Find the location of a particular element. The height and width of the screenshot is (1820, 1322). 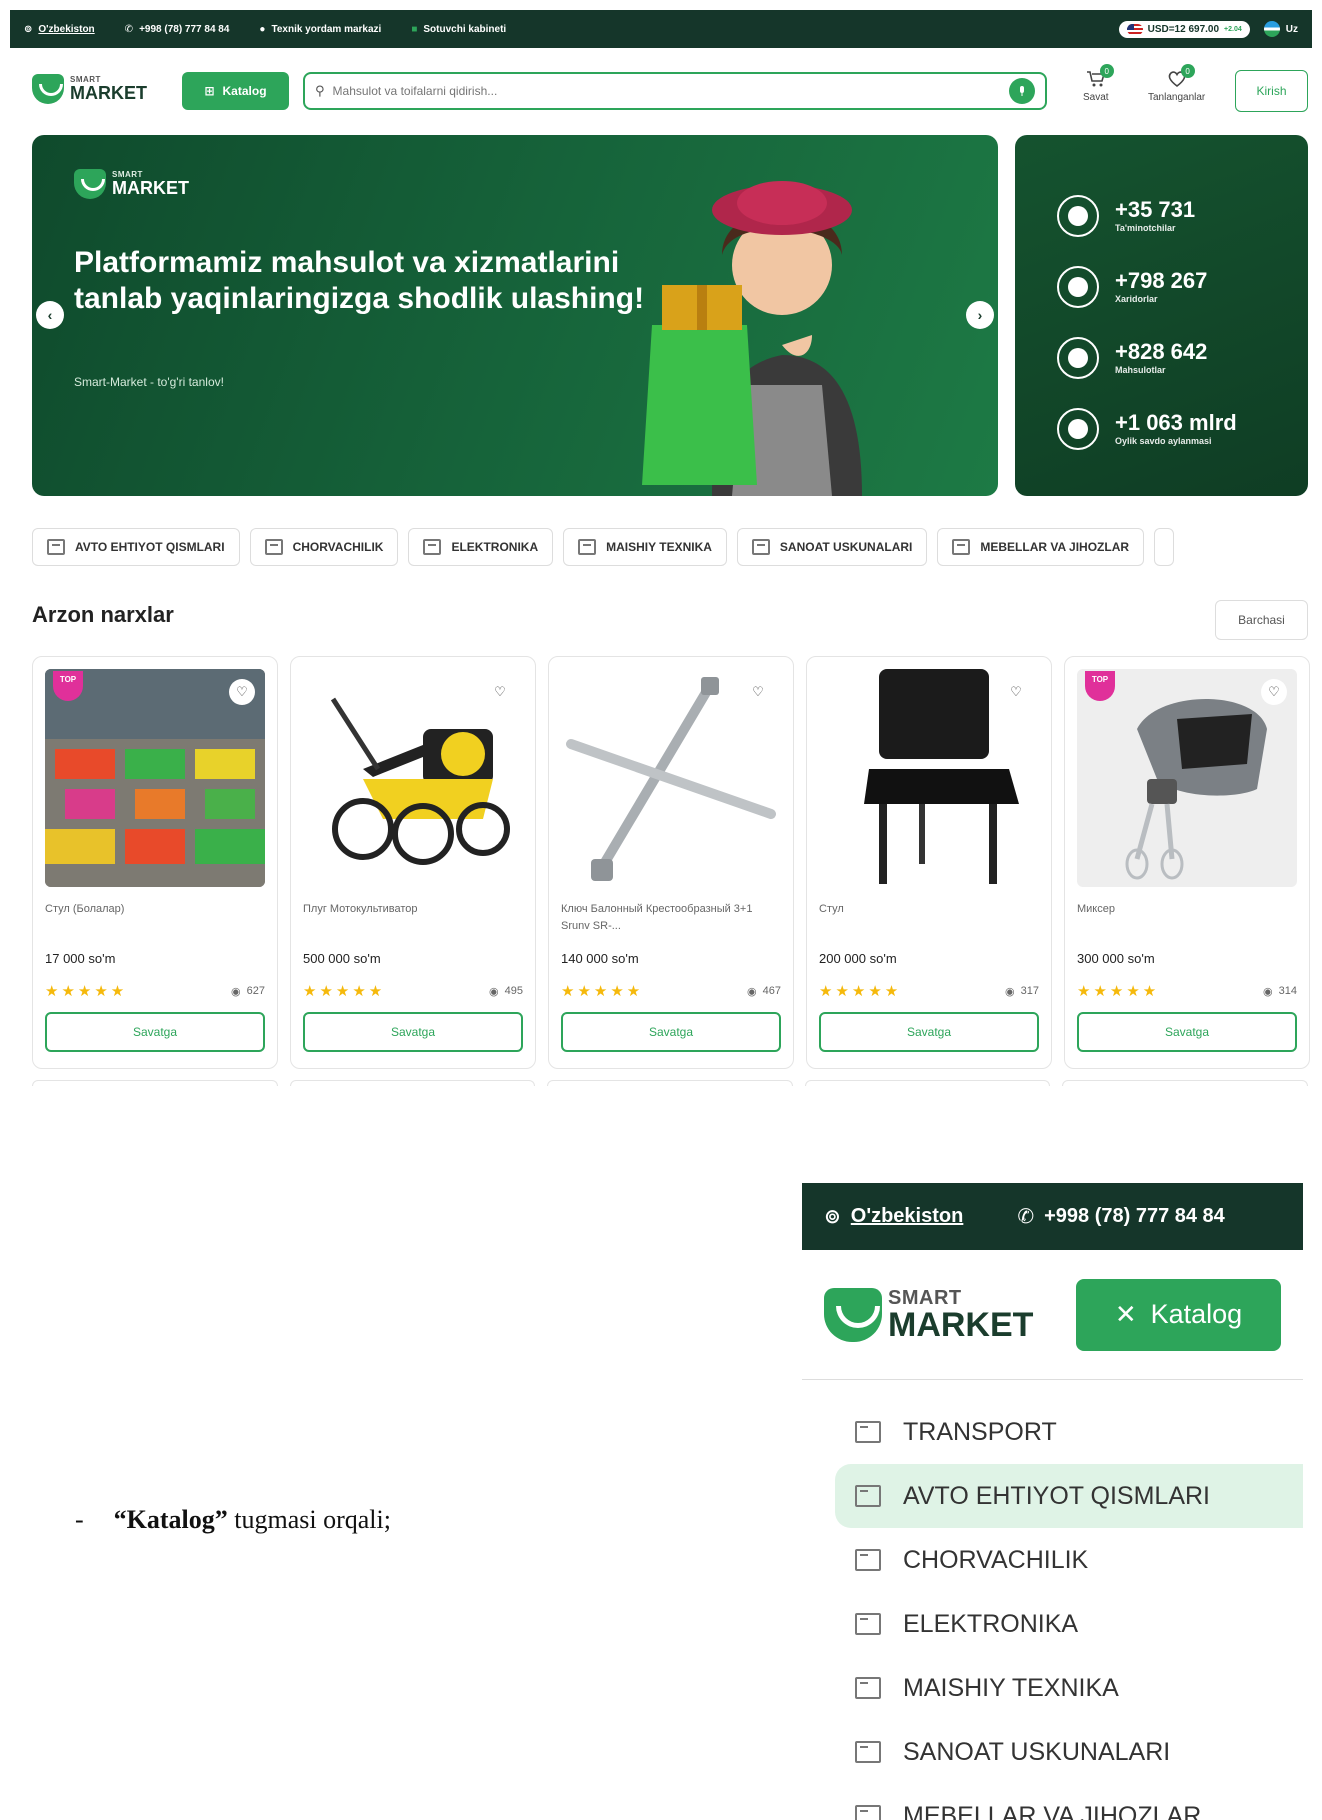

heart-icon: ♡ is located at coordinates (1016, 691).